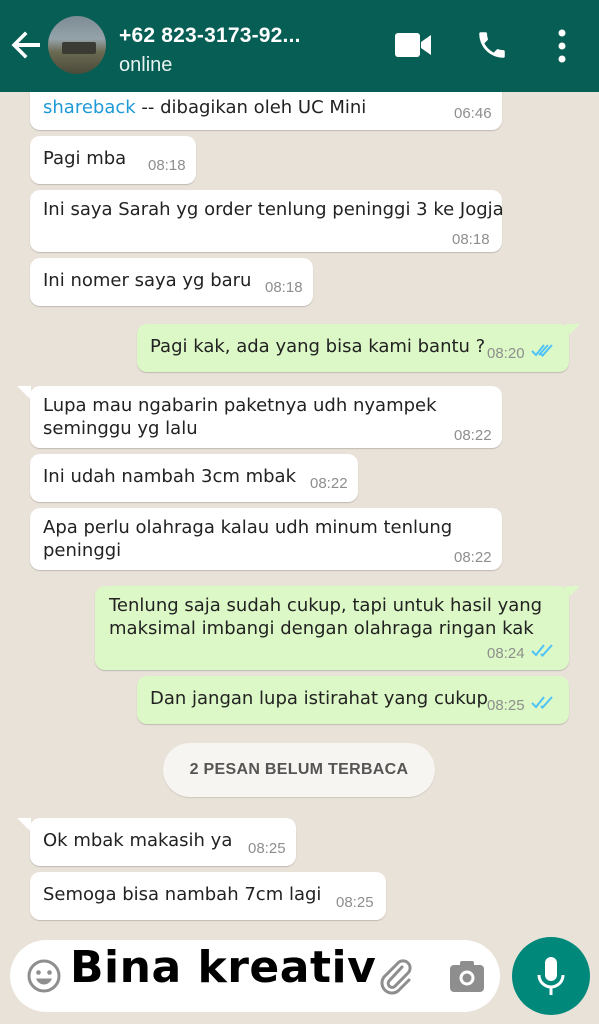  Describe the element at coordinates (182, 894) in the screenshot. I see `message-text: Semoga bisa nambah 7cm lagi` at that location.